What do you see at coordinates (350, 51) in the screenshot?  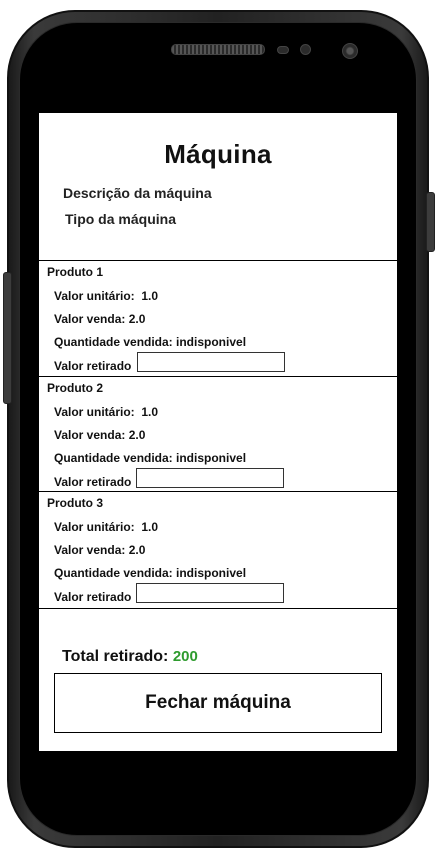 I see `front-camera-icon` at bounding box center [350, 51].